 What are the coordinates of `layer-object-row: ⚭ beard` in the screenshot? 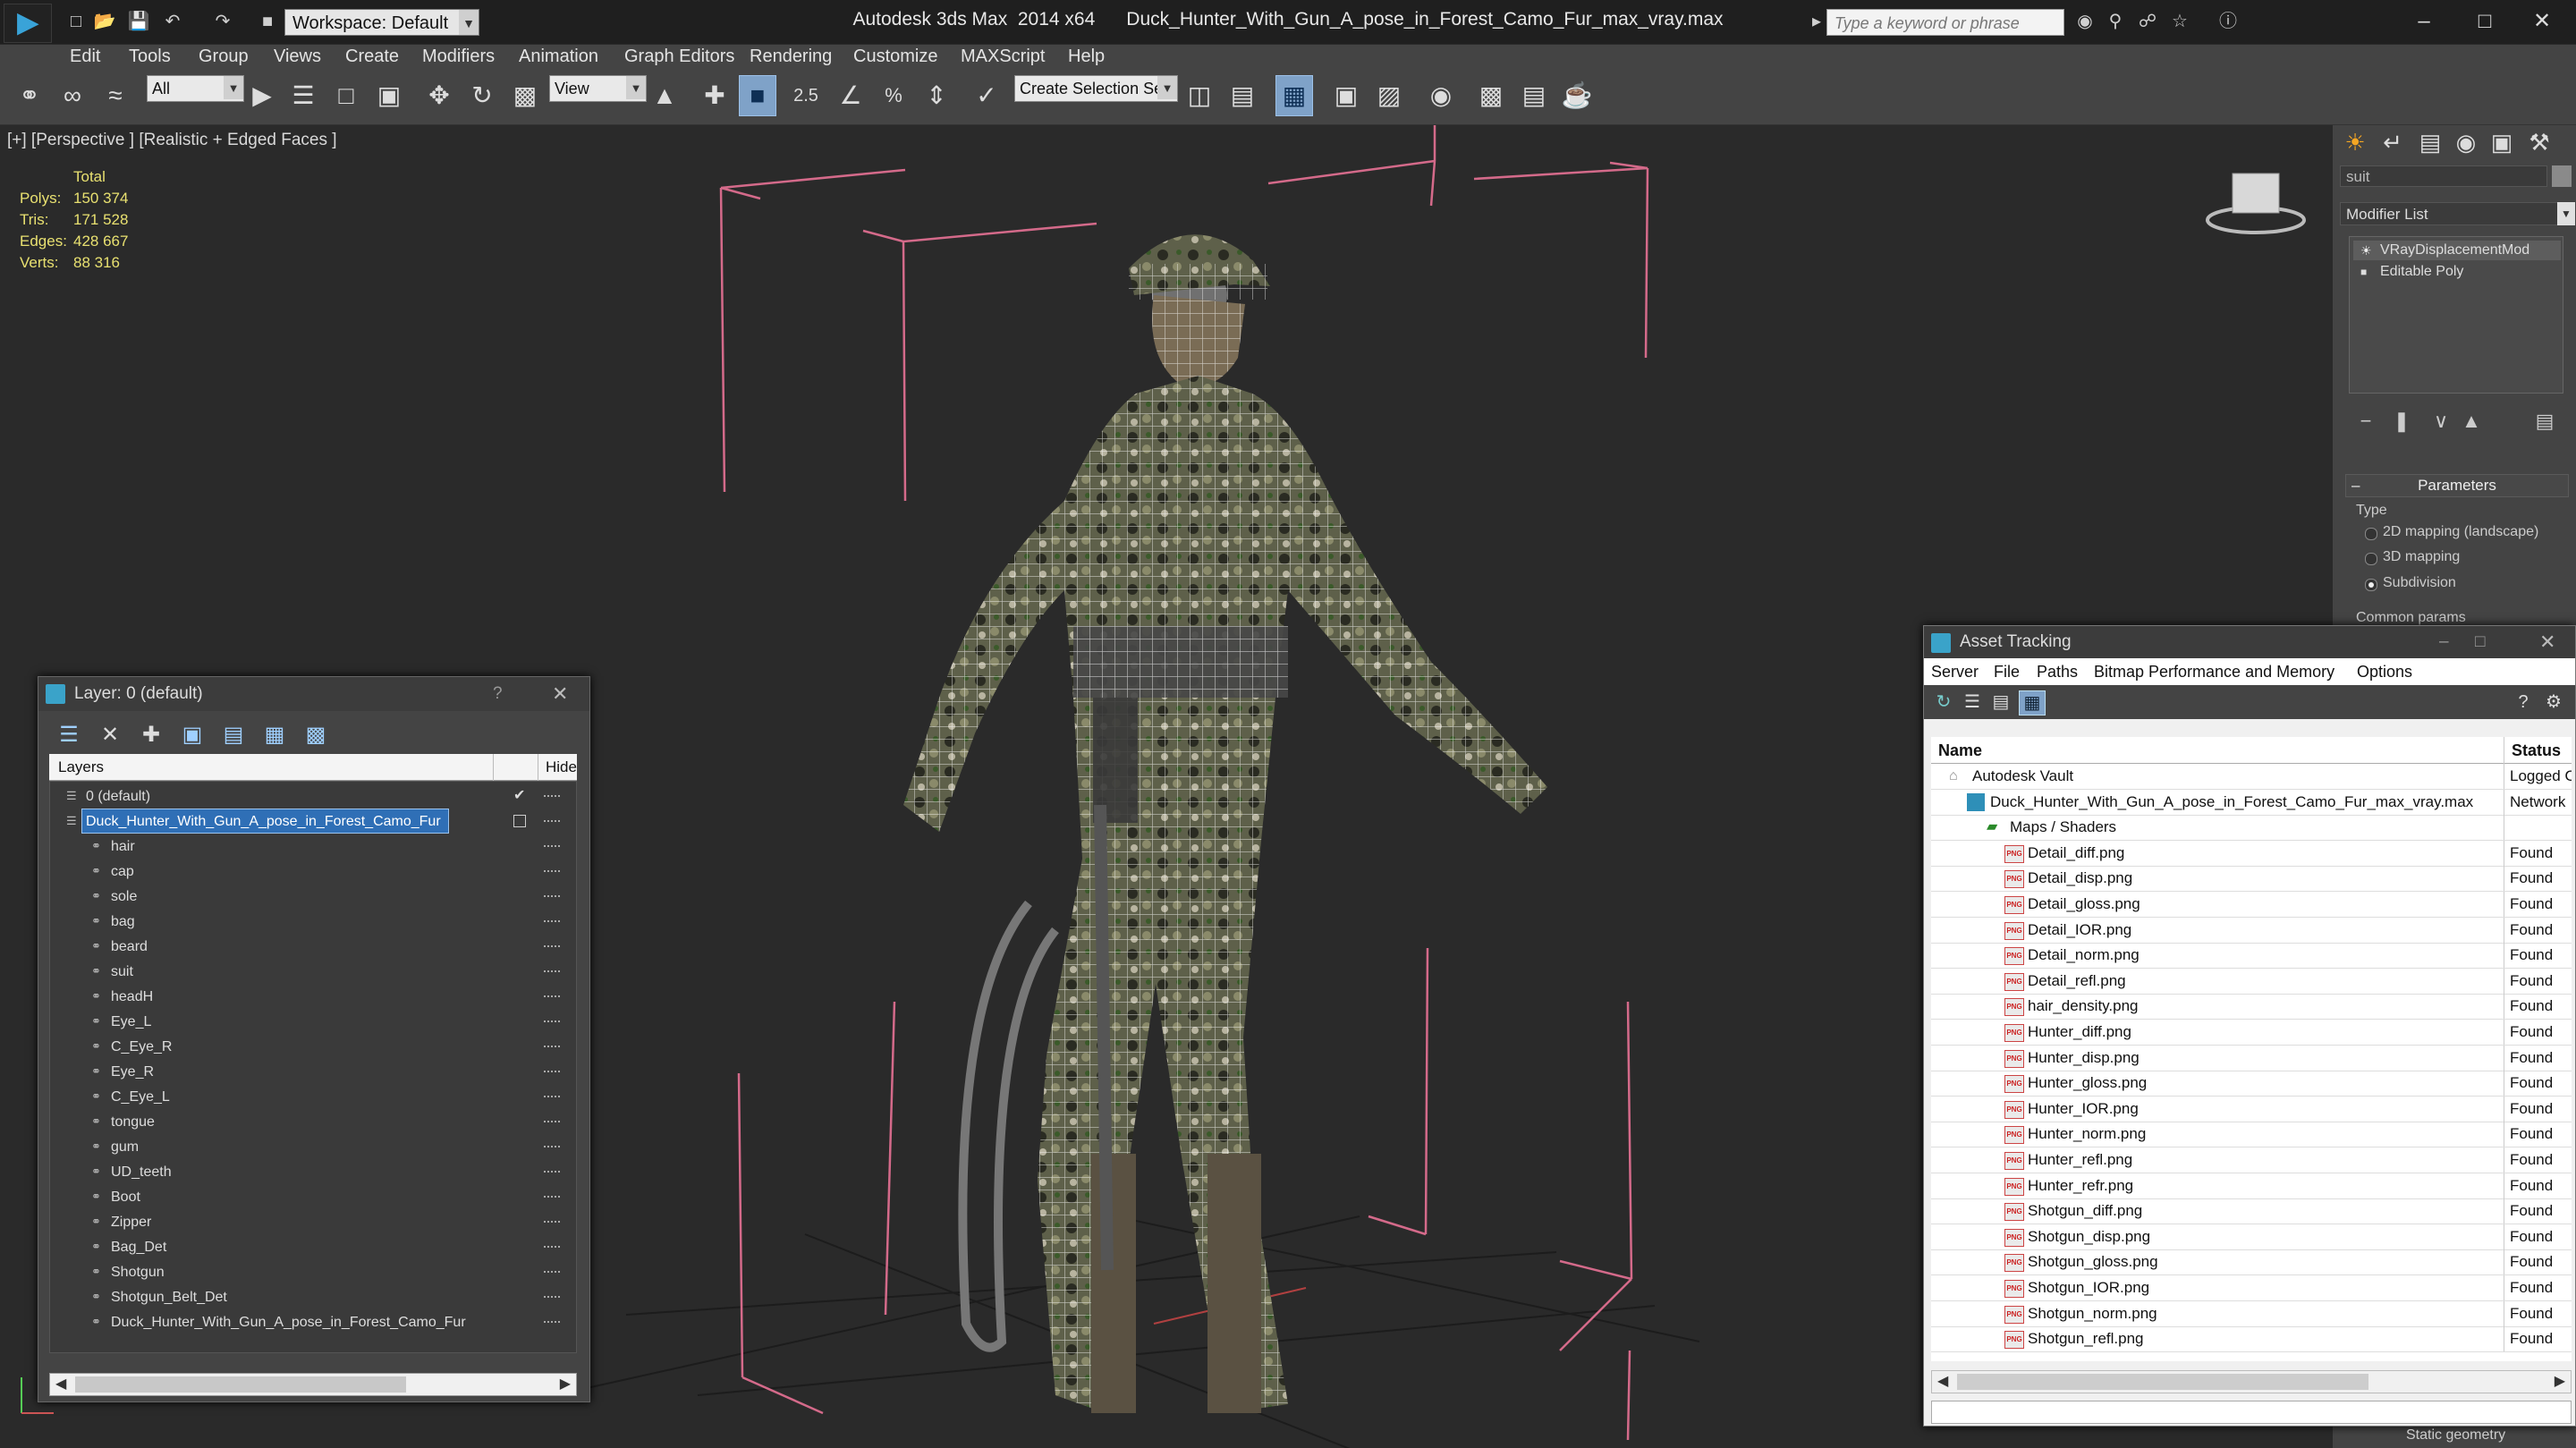 It's located at (313, 946).